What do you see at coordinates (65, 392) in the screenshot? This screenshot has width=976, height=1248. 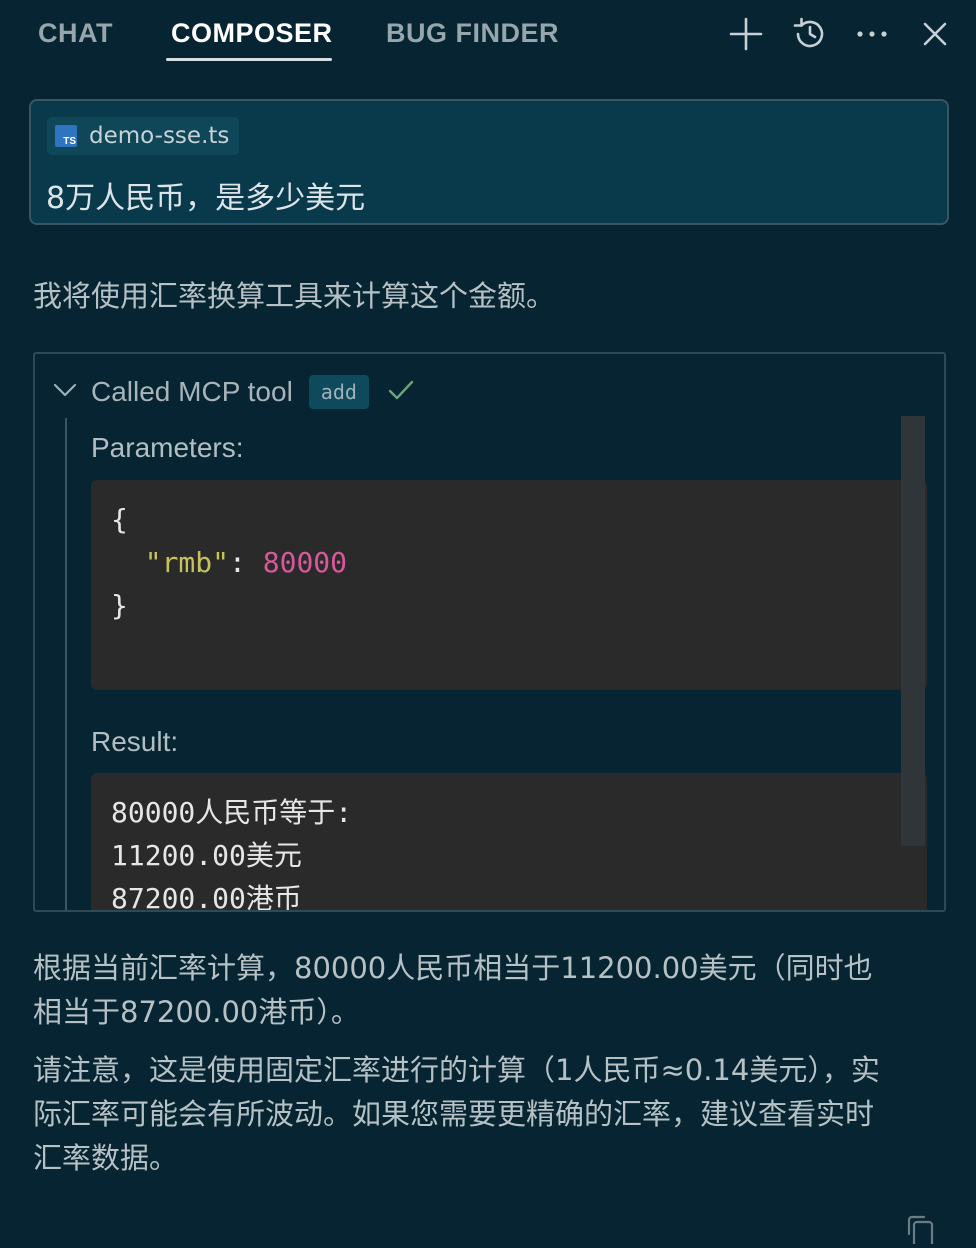 I see `chevron-down-icon` at bounding box center [65, 392].